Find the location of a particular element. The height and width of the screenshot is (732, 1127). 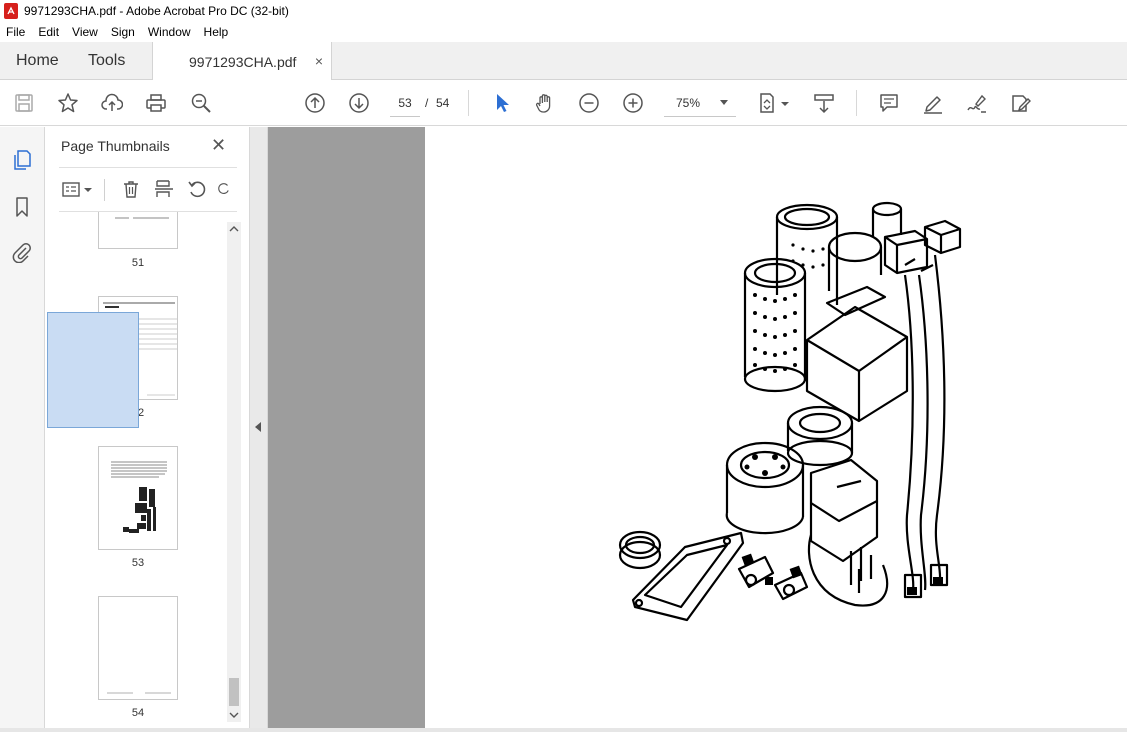

star-icon is located at coordinates (68, 103).